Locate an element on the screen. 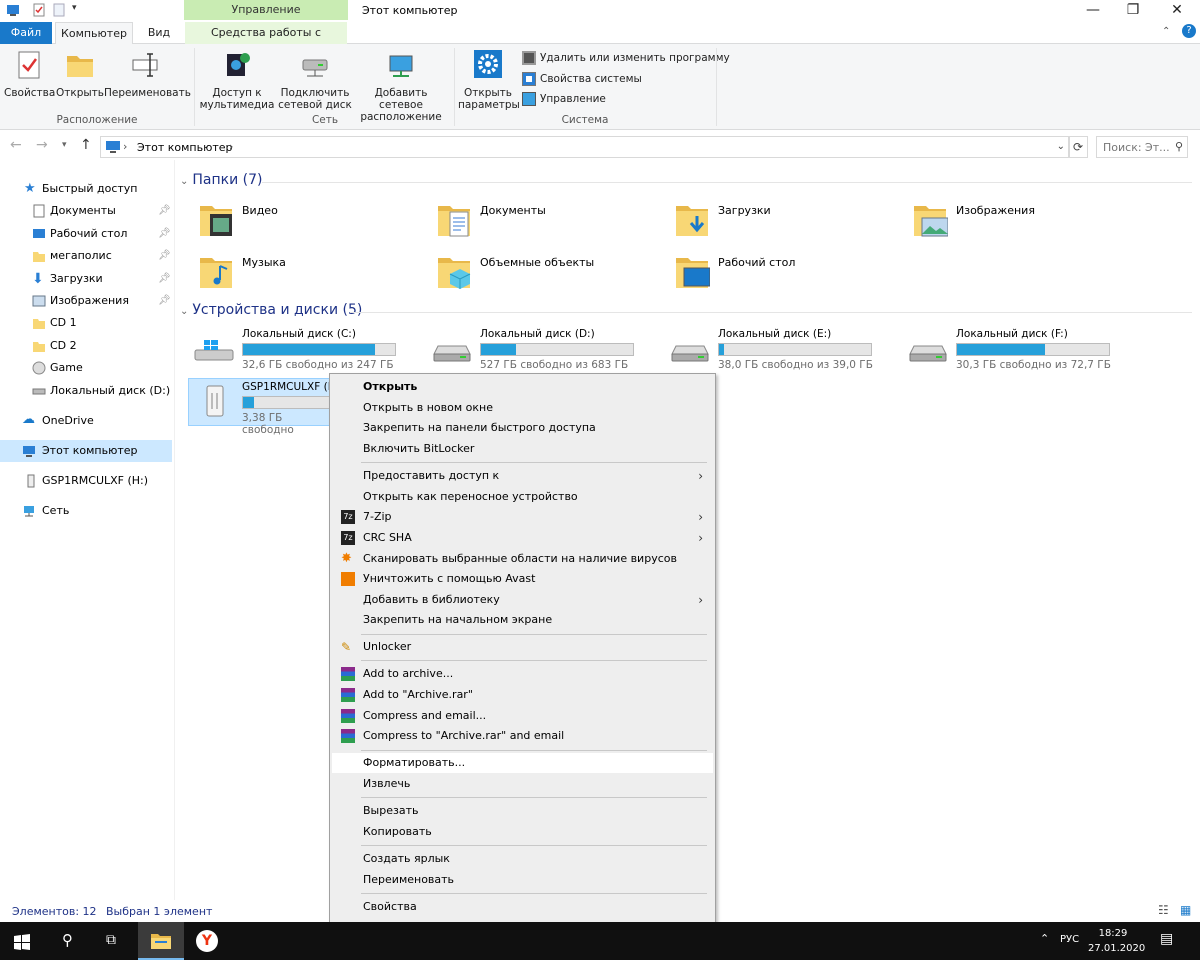 This screenshot has width=1200, height=960. properties-qat-icon is located at coordinates (39, 10).